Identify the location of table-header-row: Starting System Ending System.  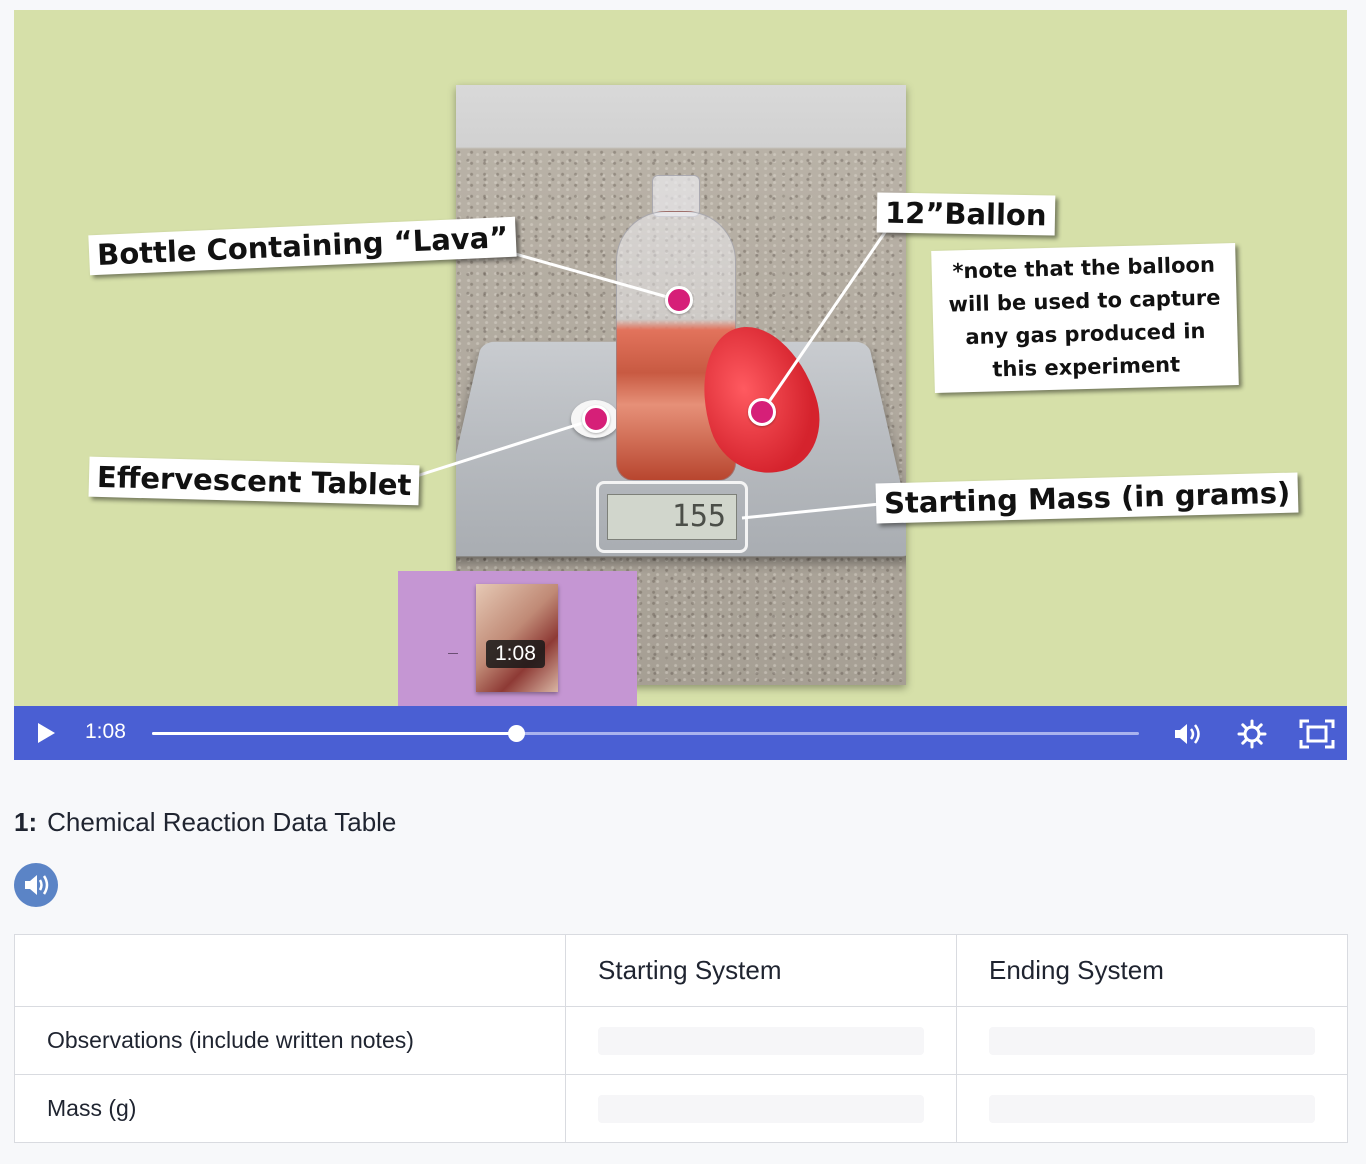
(681, 970).